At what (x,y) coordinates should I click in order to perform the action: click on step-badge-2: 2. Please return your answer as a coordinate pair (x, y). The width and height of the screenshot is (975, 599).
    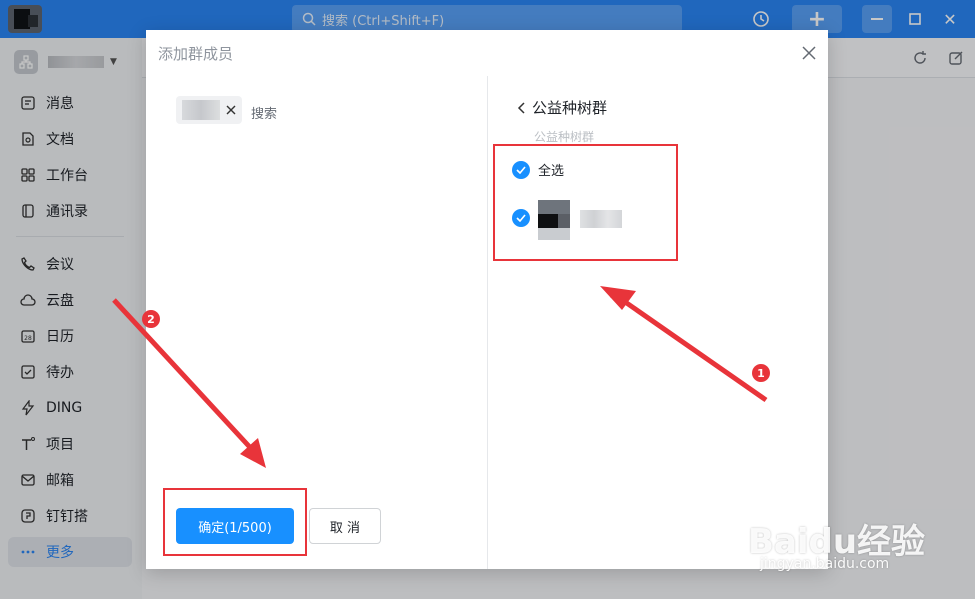
    Looking at the image, I should click on (151, 319).